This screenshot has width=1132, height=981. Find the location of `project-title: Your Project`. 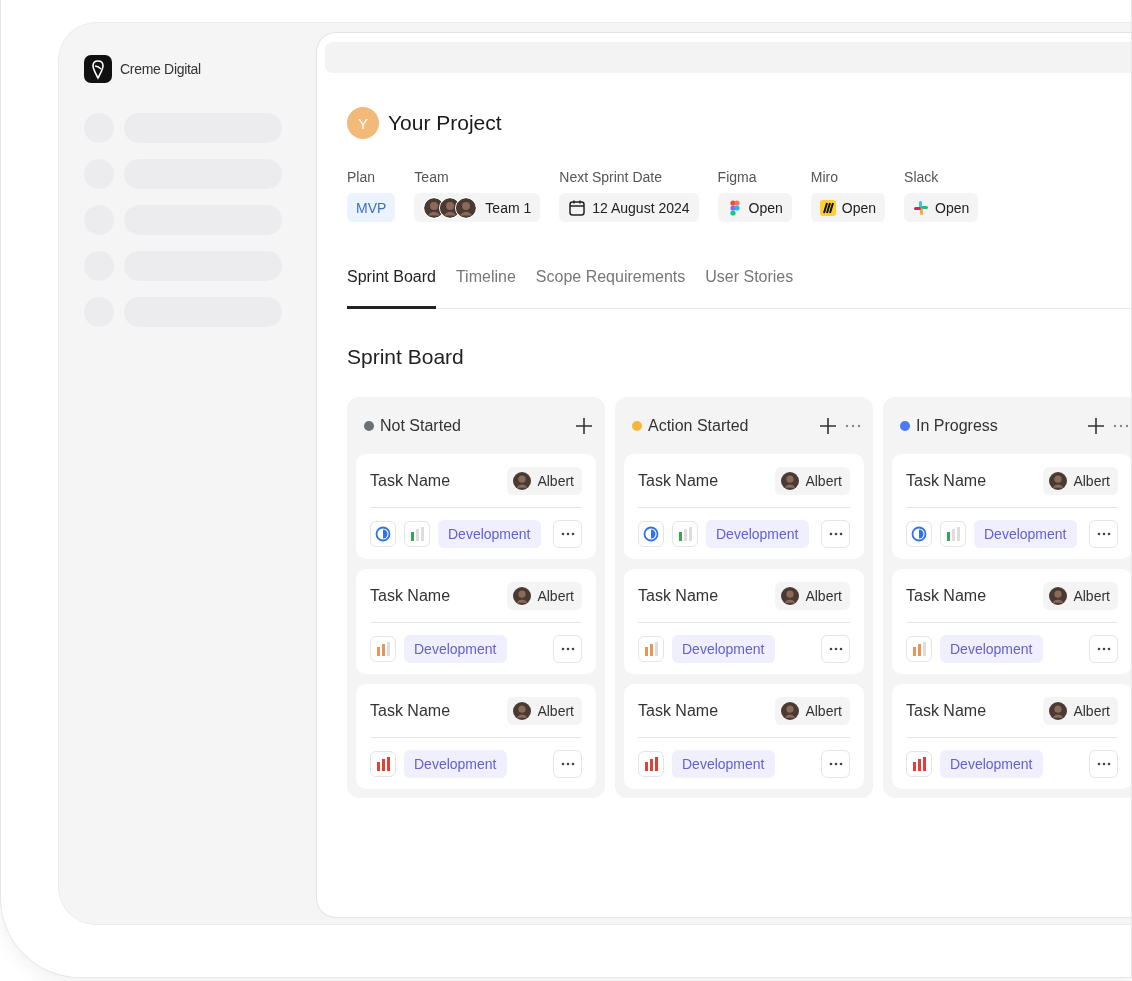

project-title: Your Project is located at coordinates (445, 123).